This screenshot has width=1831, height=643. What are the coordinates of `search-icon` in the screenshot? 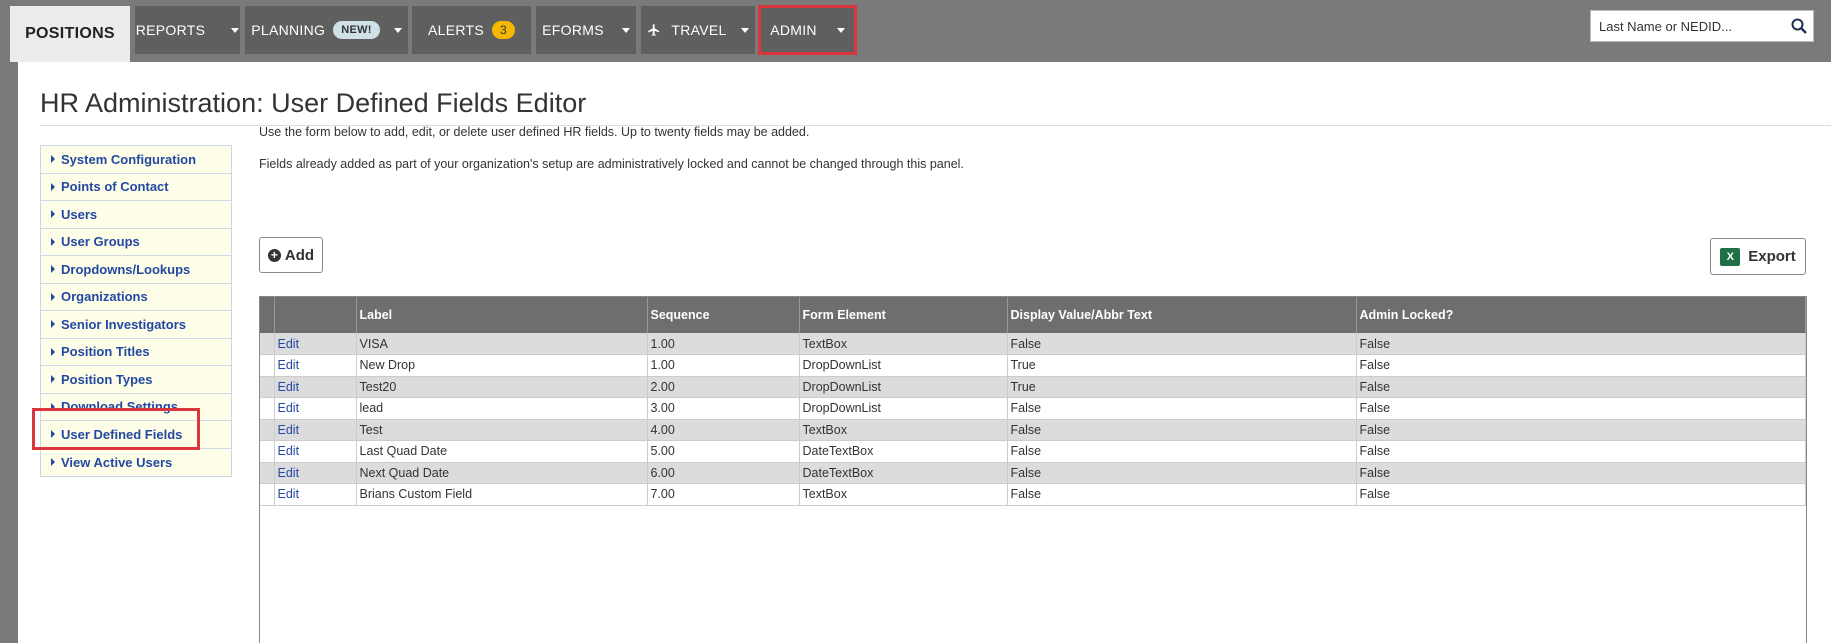 It's located at (1799, 26).